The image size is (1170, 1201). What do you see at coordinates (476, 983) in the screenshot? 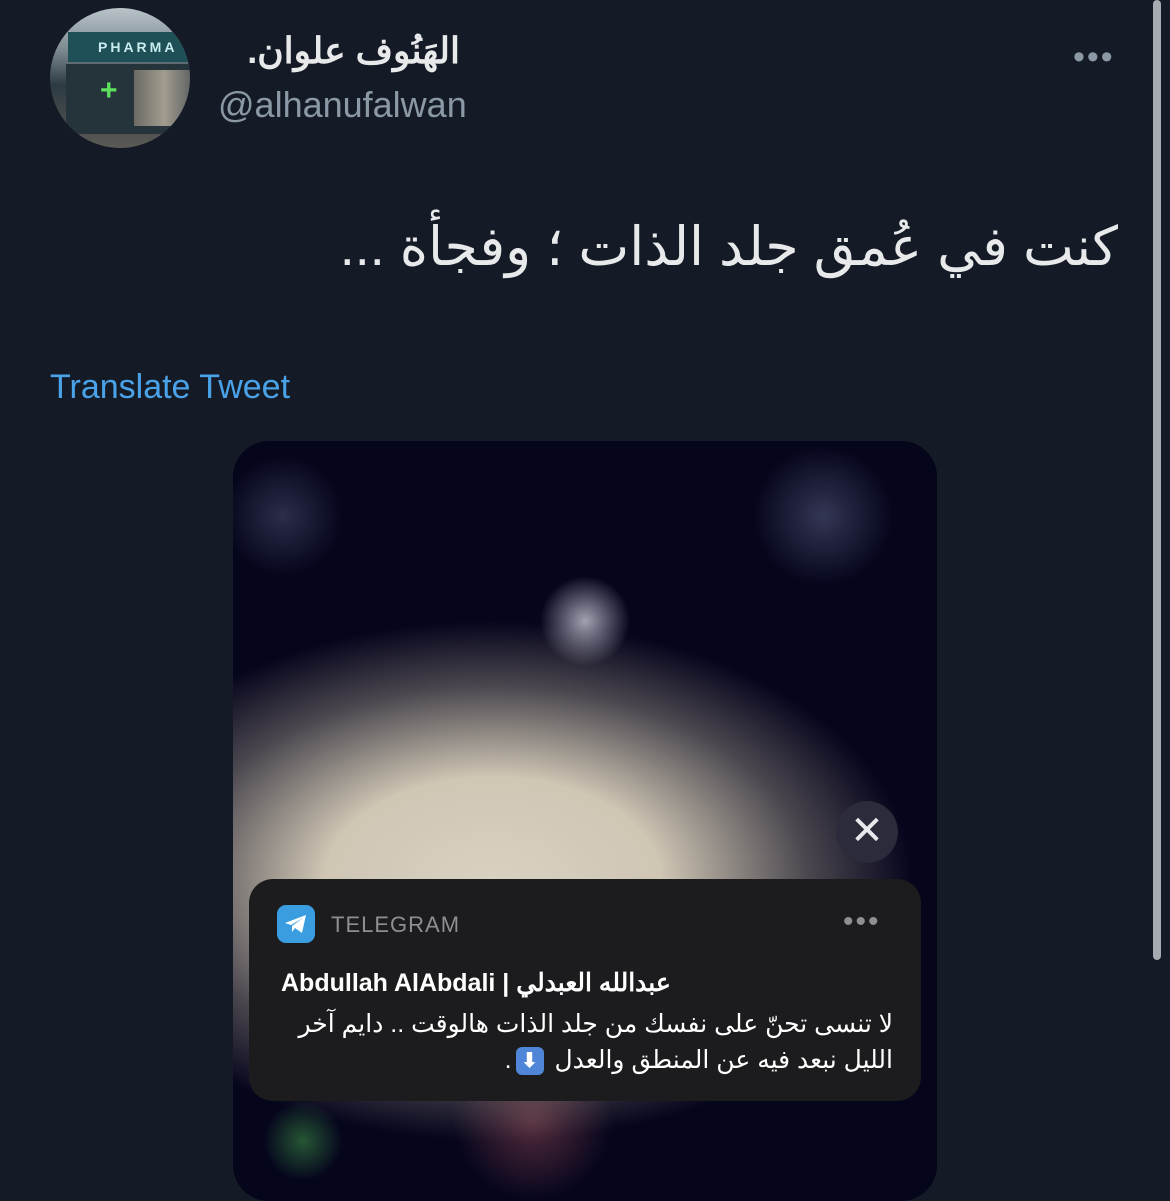
I see `notification-sender: Abdullah AlAbdali | عبدالله العبدلي` at bounding box center [476, 983].